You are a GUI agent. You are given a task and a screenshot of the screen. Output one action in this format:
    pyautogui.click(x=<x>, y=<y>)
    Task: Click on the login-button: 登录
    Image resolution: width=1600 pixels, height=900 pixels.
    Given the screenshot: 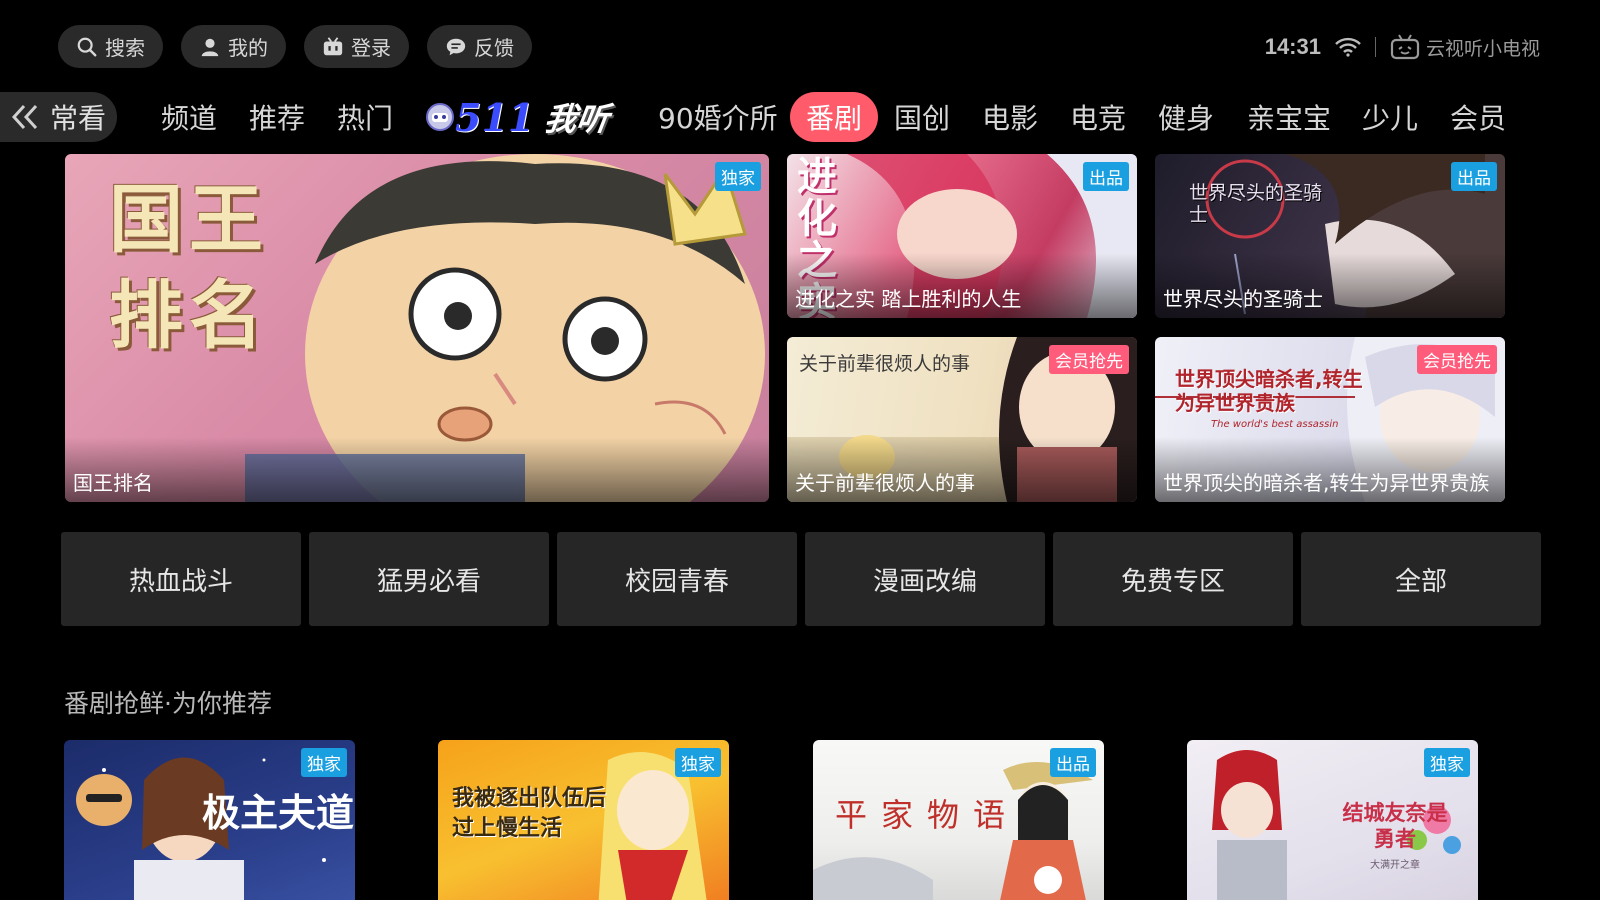 What is the action you would take?
    pyautogui.click(x=356, y=46)
    